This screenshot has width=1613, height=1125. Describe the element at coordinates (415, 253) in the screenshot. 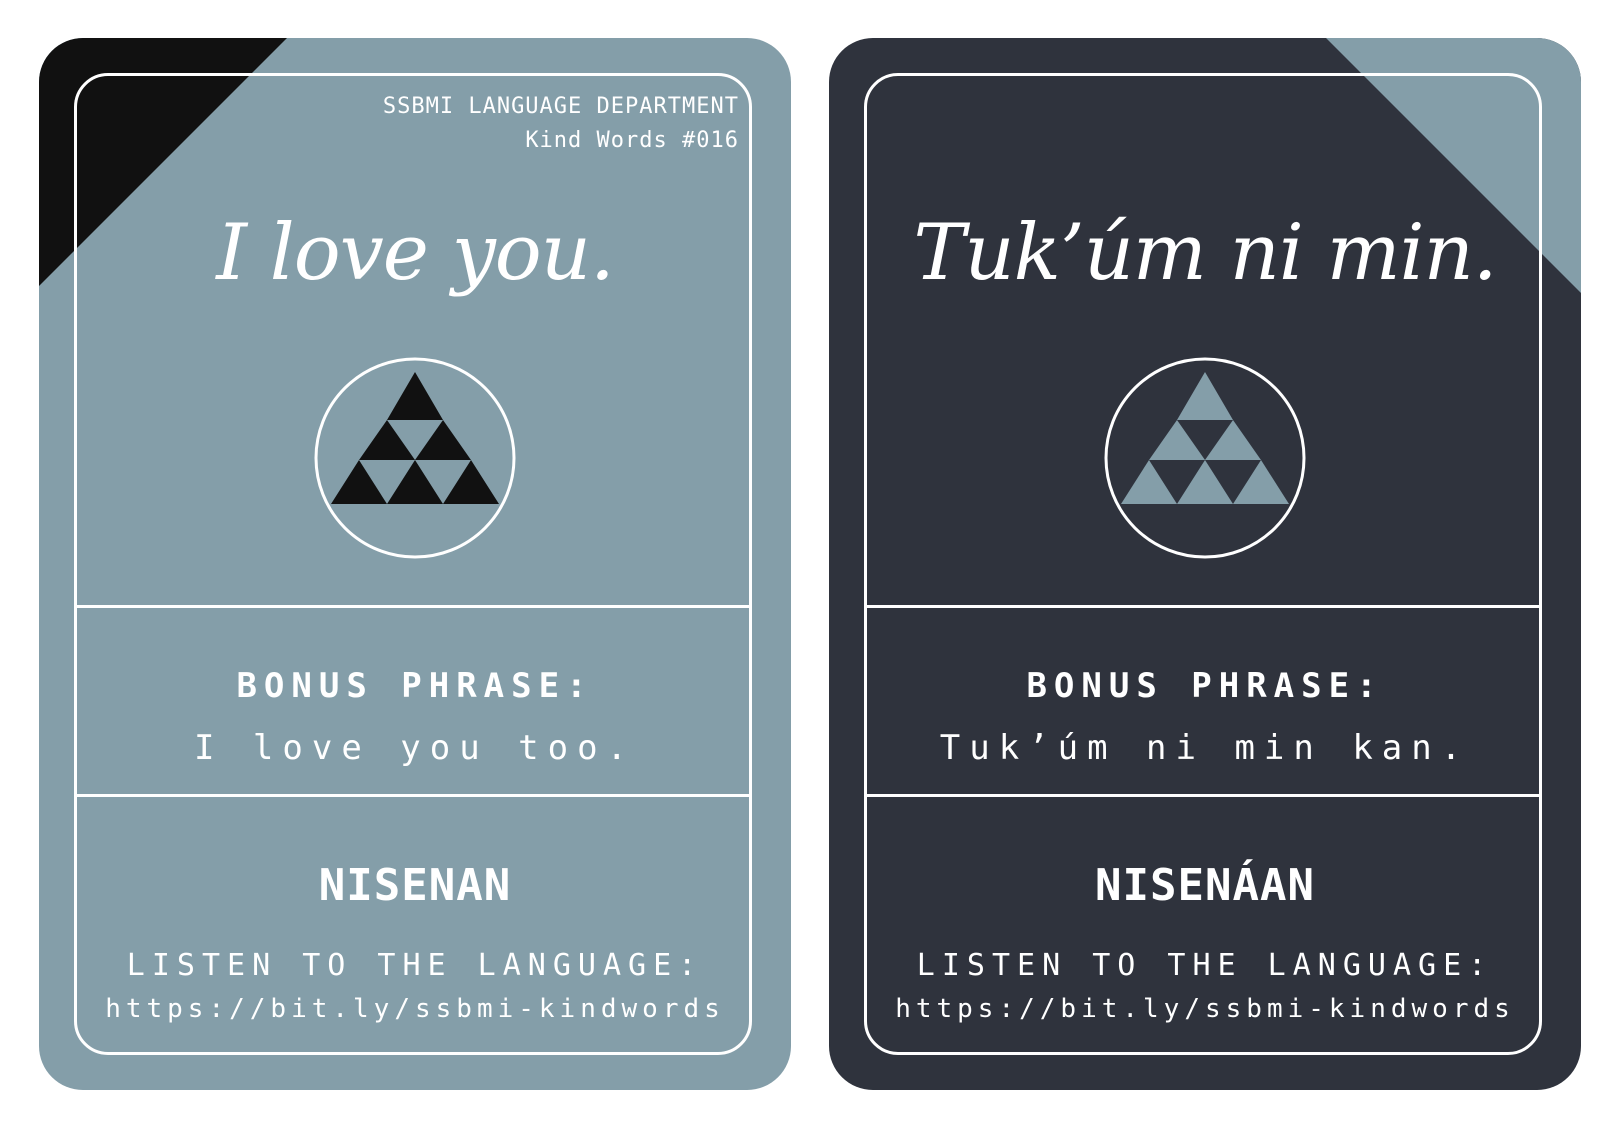

I see `main-phrase: I love you.` at that location.